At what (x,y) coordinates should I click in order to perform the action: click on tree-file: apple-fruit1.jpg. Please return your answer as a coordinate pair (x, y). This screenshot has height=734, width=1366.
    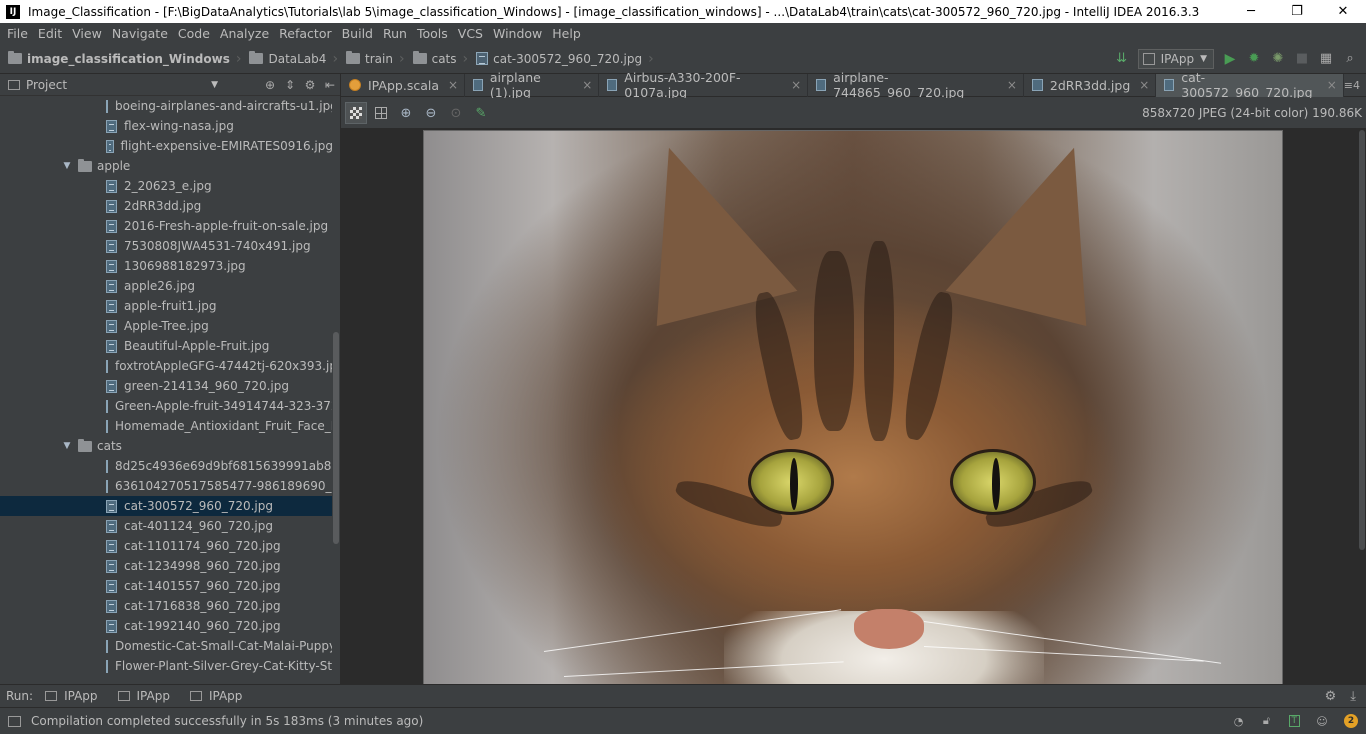
    Looking at the image, I should click on (166, 306).